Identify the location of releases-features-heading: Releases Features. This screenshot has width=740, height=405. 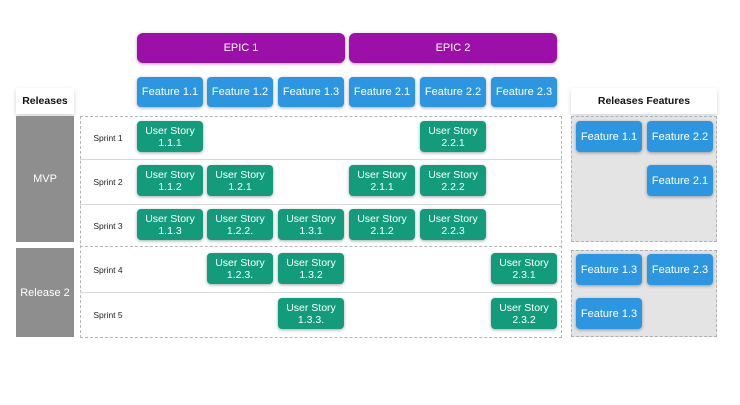
(644, 101).